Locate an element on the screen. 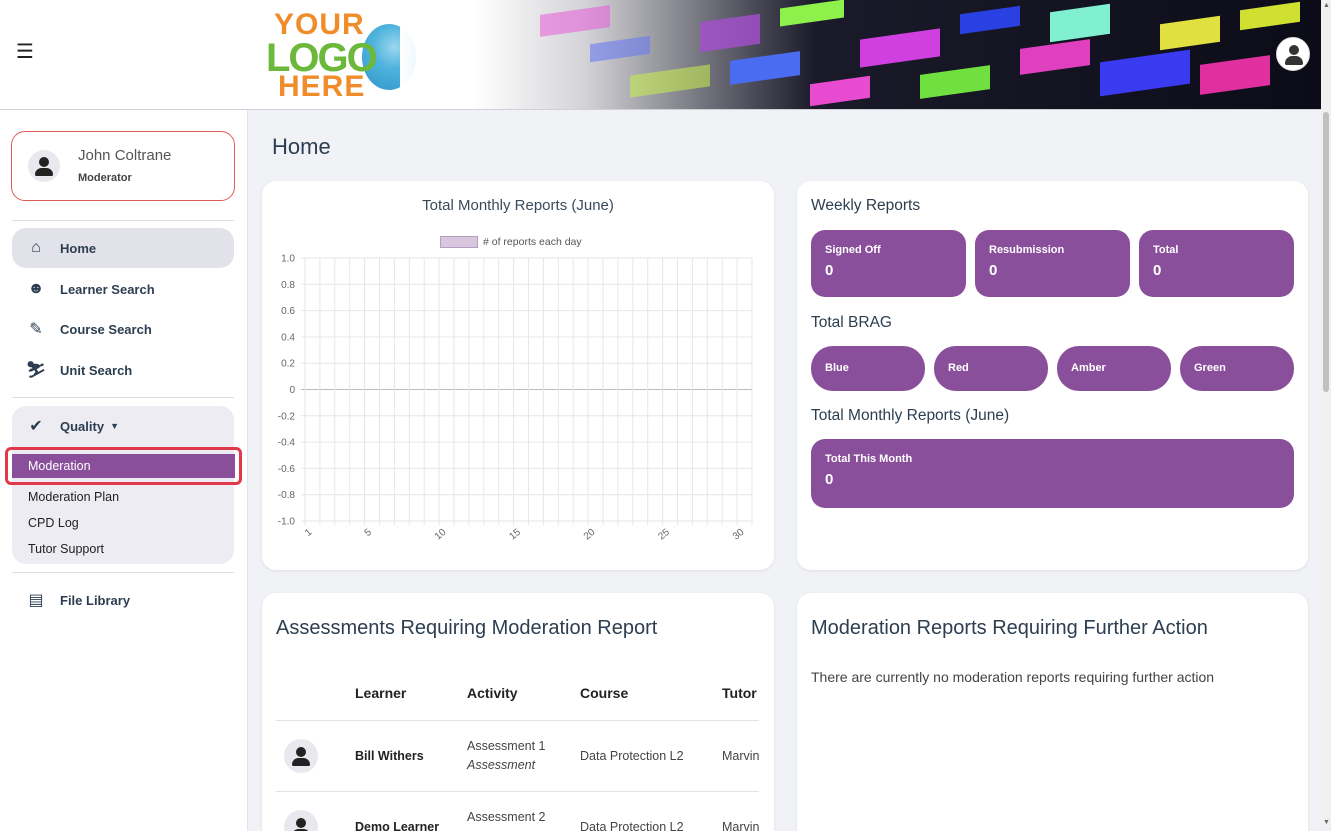 The height and width of the screenshot is (831, 1331). brag-red: Red is located at coordinates (991, 368).